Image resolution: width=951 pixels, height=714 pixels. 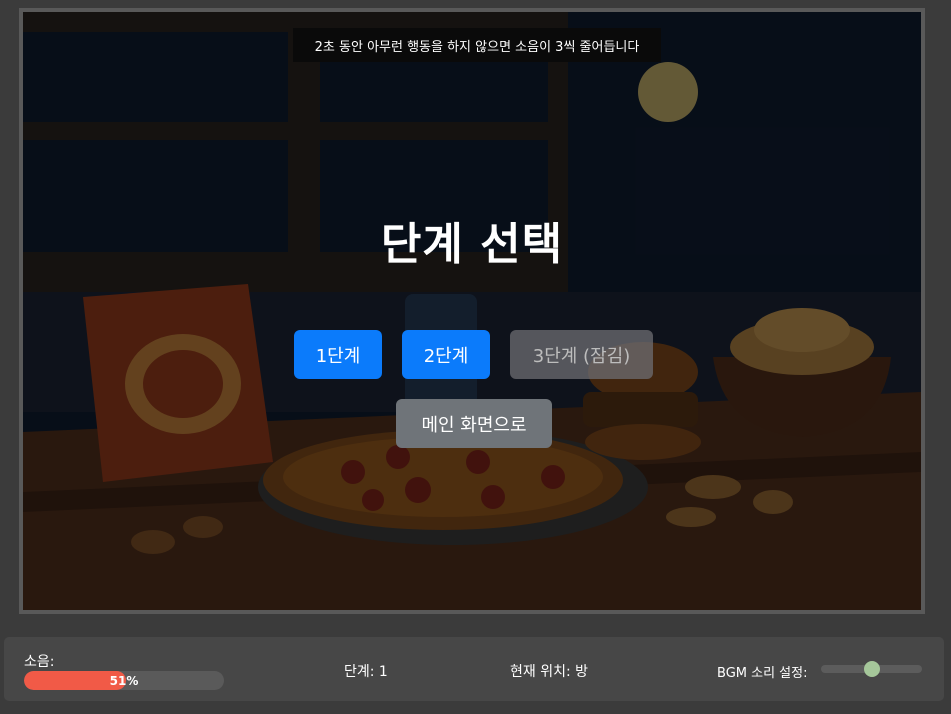 I want to click on stage-1-button: 1단계, so click(x=338, y=354).